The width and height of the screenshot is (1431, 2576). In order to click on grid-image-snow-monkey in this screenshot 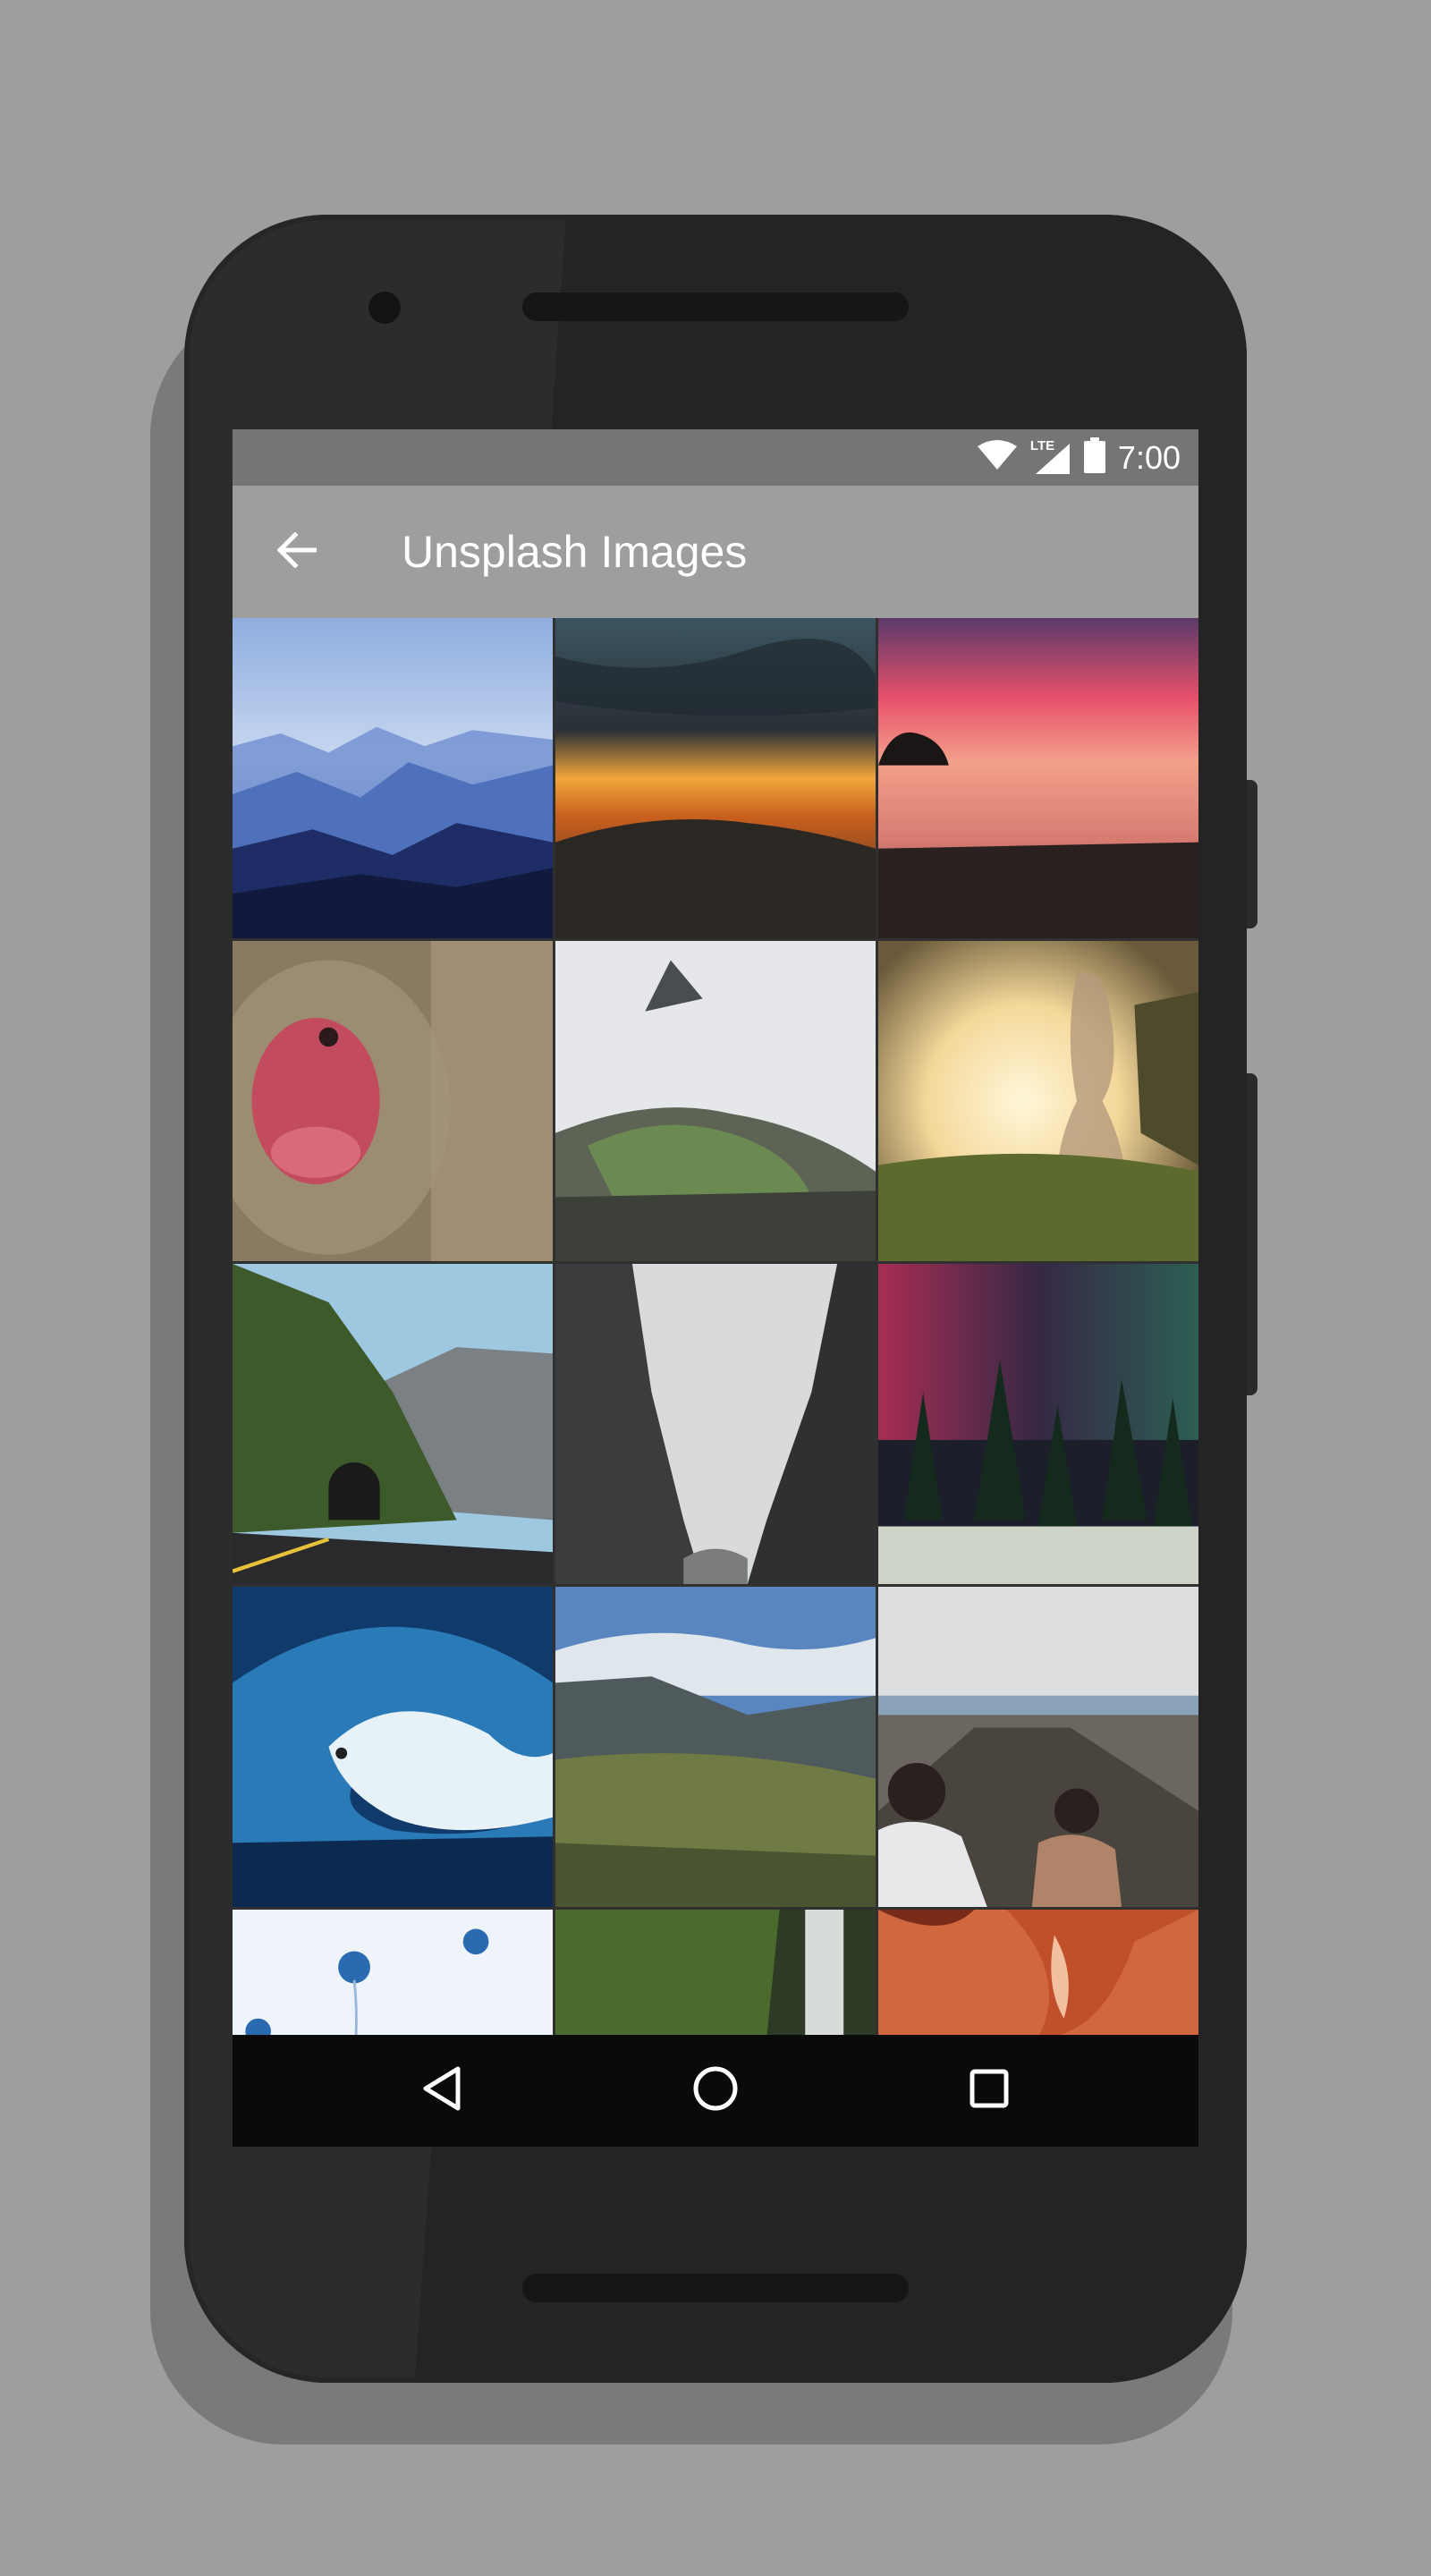, I will do `click(393, 1101)`.